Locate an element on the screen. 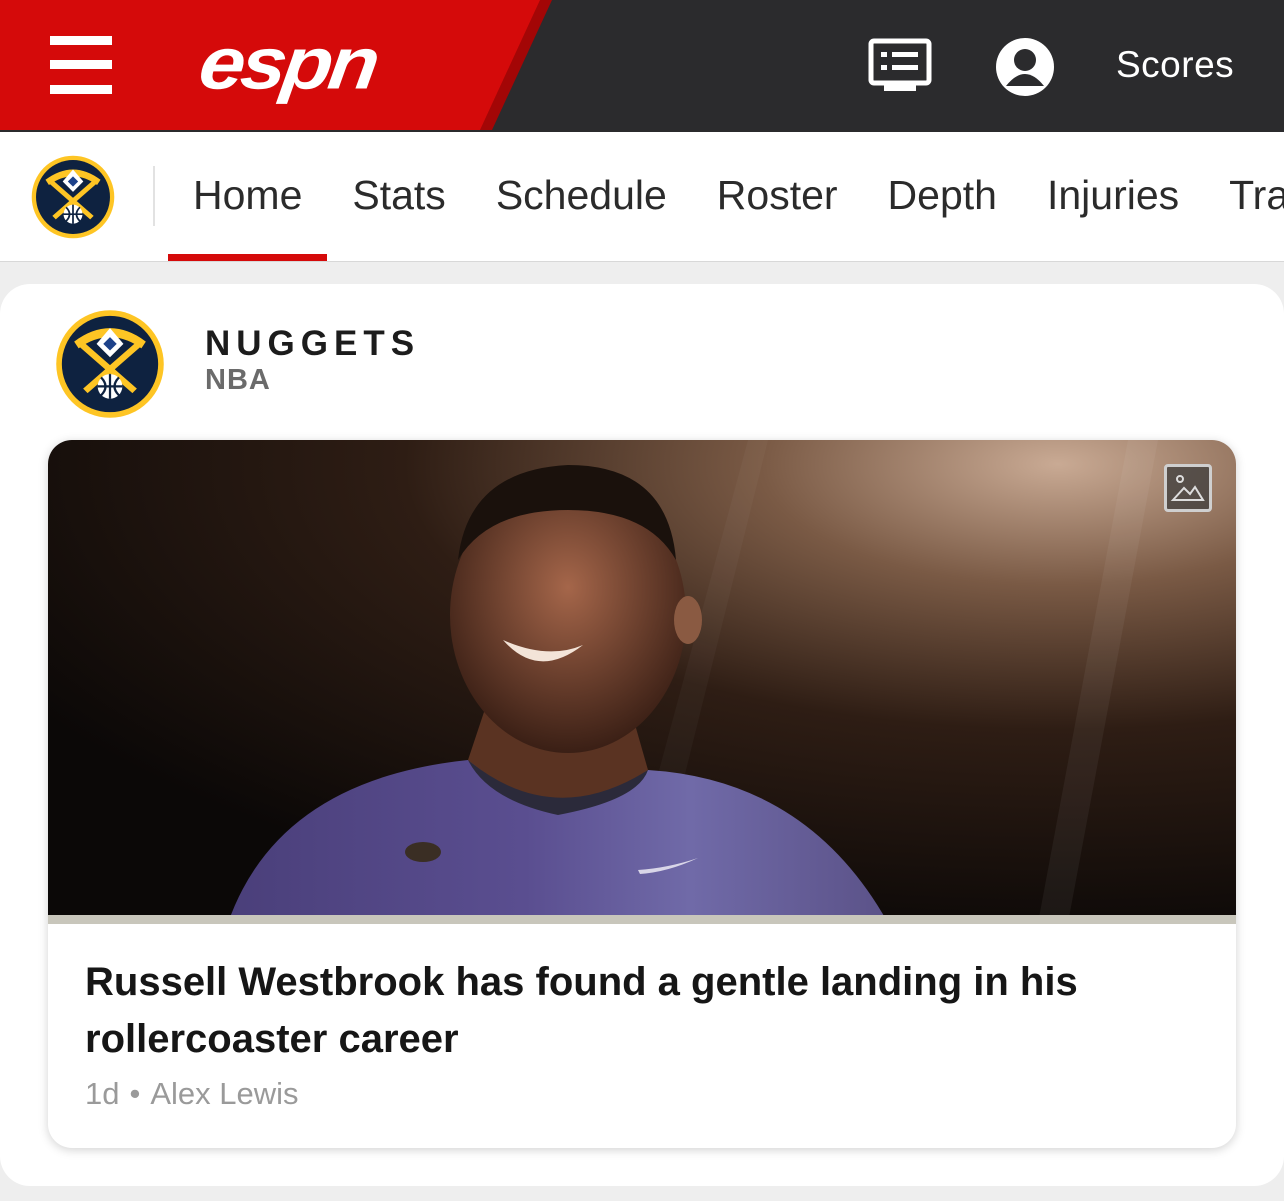 This screenshot has width=1284, height=1201. tab-stats: Stats is located at coordinates (398, 196).